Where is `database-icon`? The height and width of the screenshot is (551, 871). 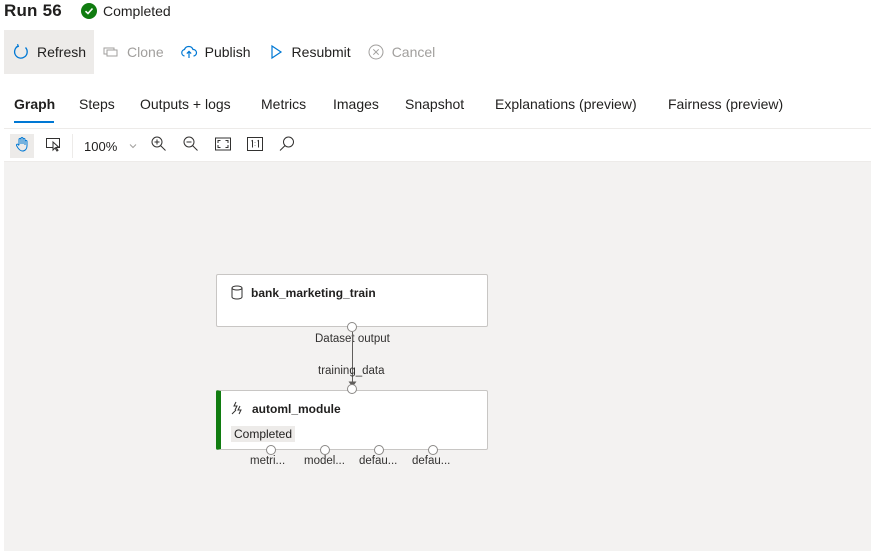 database-icon is located at coordinates (237, 295).